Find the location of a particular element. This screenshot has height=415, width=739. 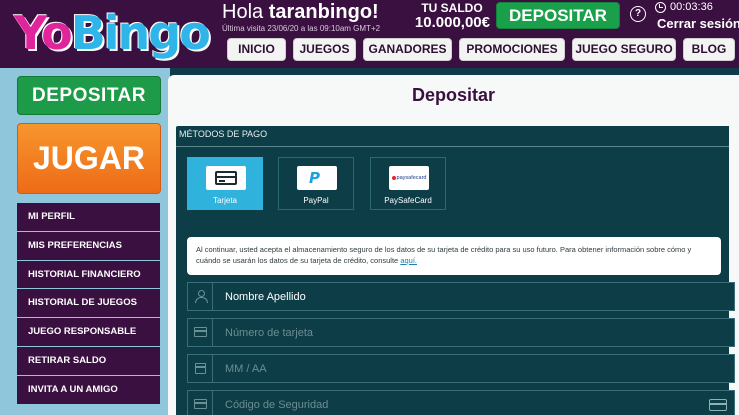

username: taranbingo! is located at coordinates (323, 12).